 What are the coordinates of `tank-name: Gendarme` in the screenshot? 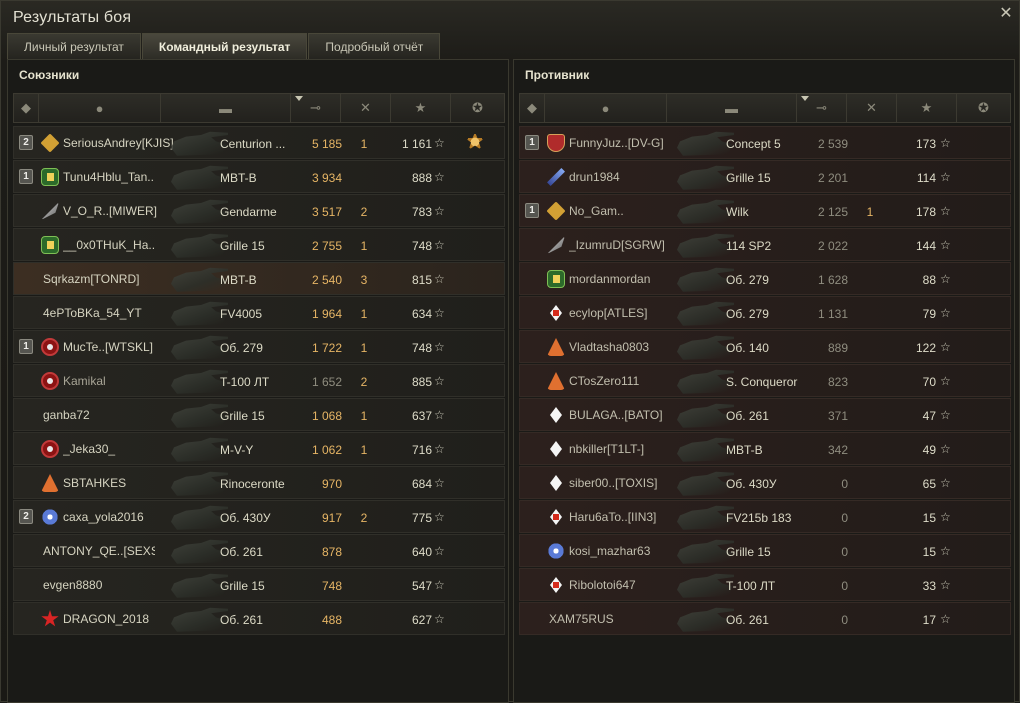 It's located at (248, 212).